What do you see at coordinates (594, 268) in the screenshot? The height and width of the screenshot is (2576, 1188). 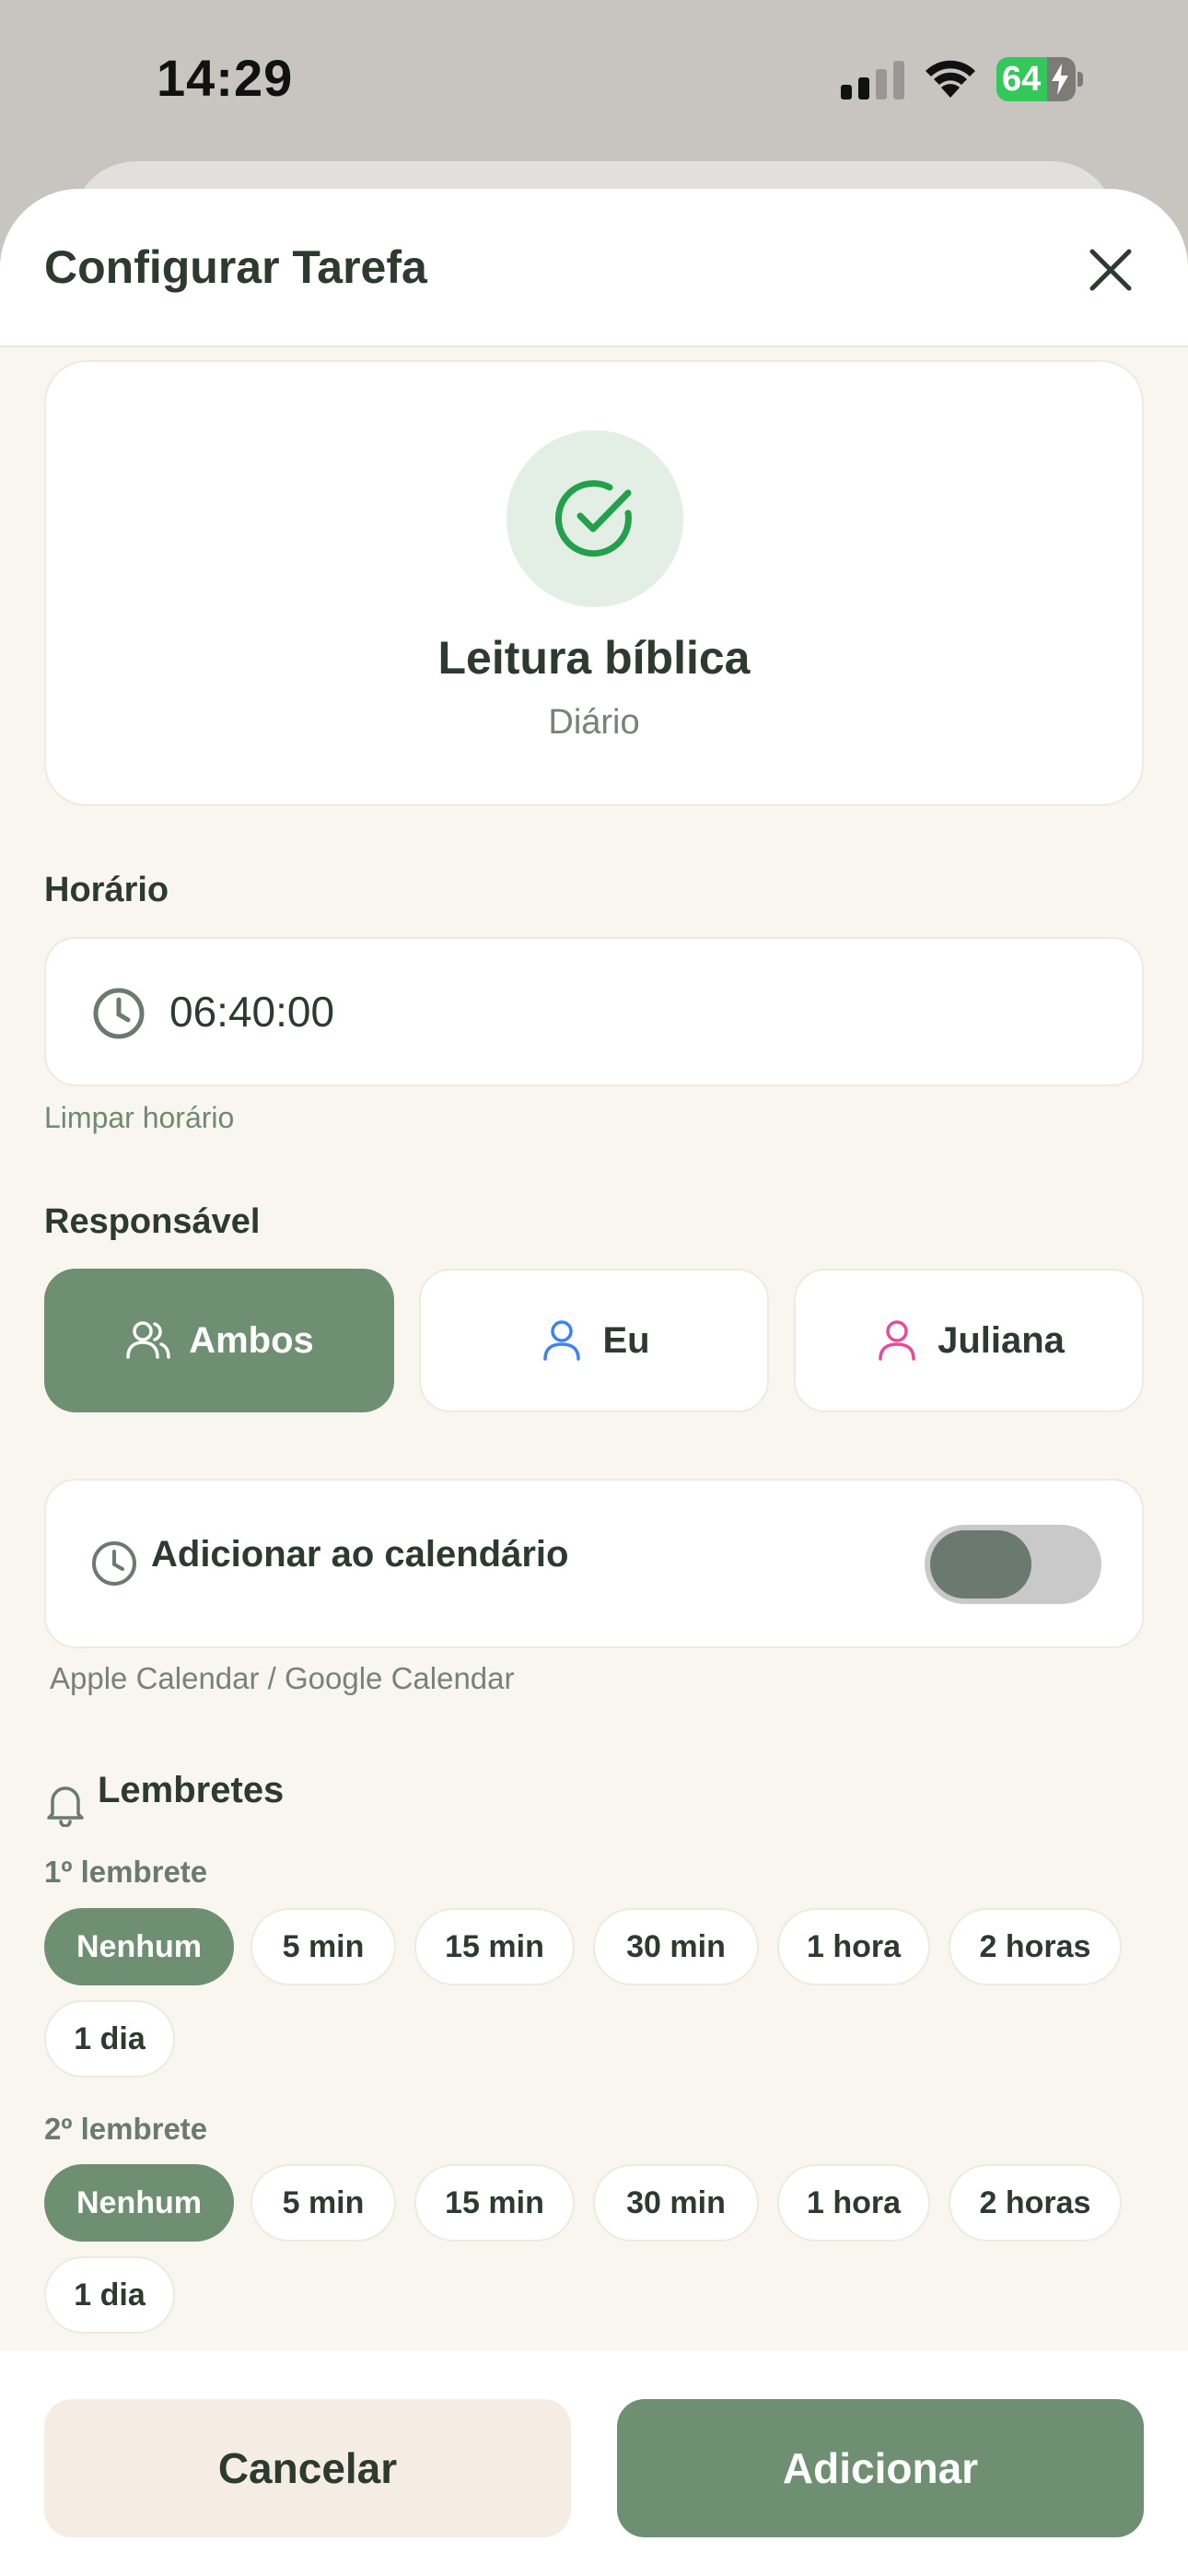 I see `sheet-header: Configurar Tarefa` at bounding box center [594, 268].